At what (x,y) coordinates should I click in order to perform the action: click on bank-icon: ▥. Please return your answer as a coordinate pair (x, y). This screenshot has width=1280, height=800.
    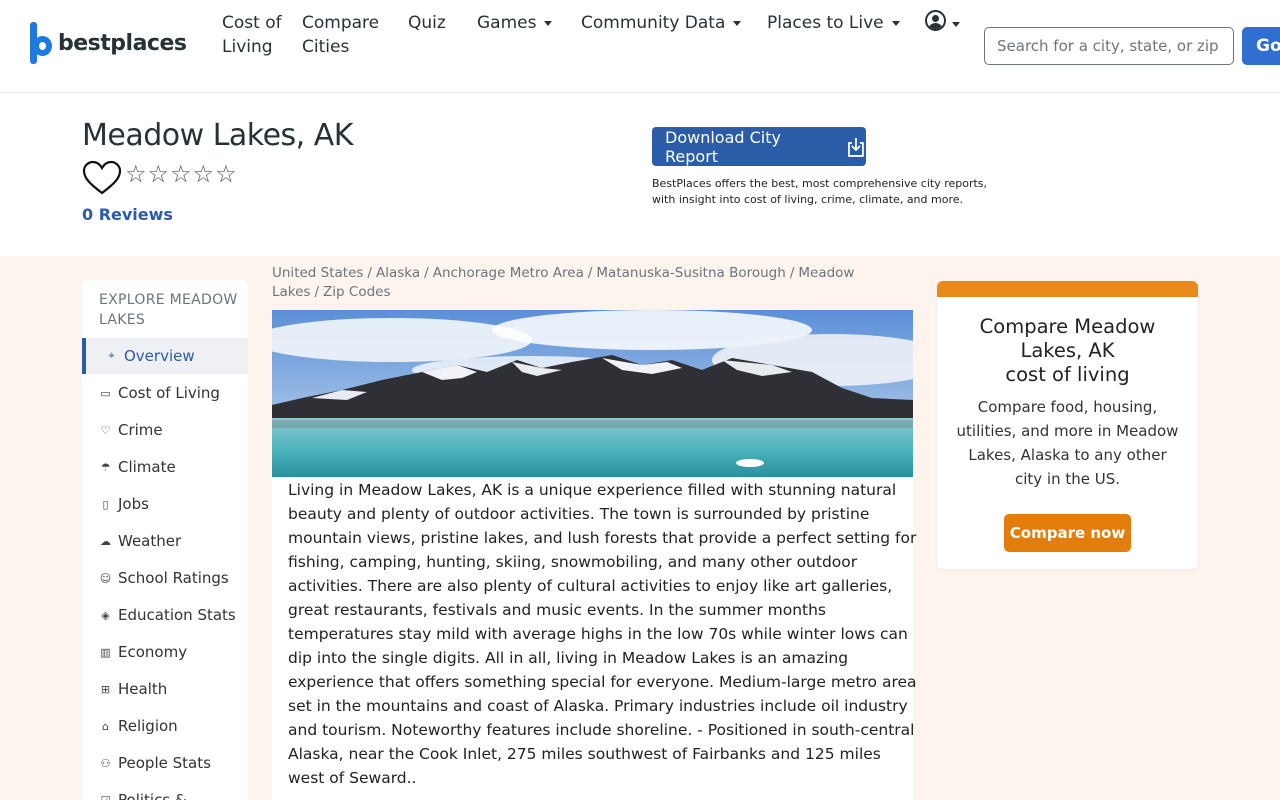
    Looking at the image, I should click on (105, 652).